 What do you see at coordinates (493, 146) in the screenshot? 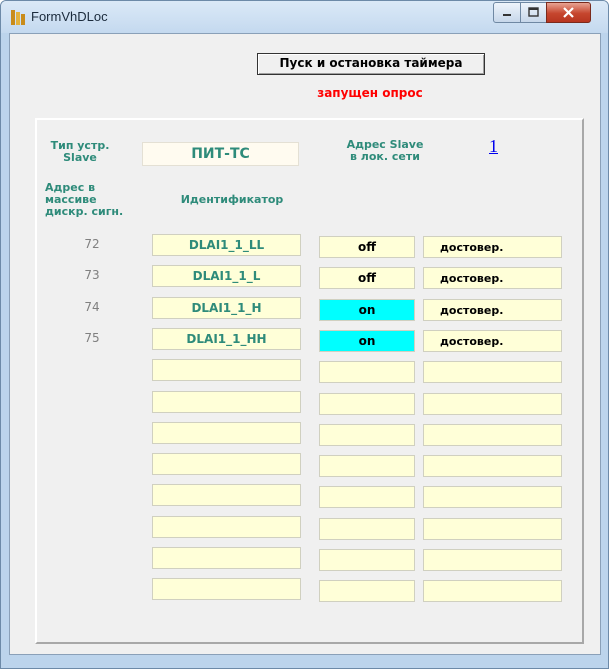
I see `slave-address-link: 1` at bounding box center [493, 146].